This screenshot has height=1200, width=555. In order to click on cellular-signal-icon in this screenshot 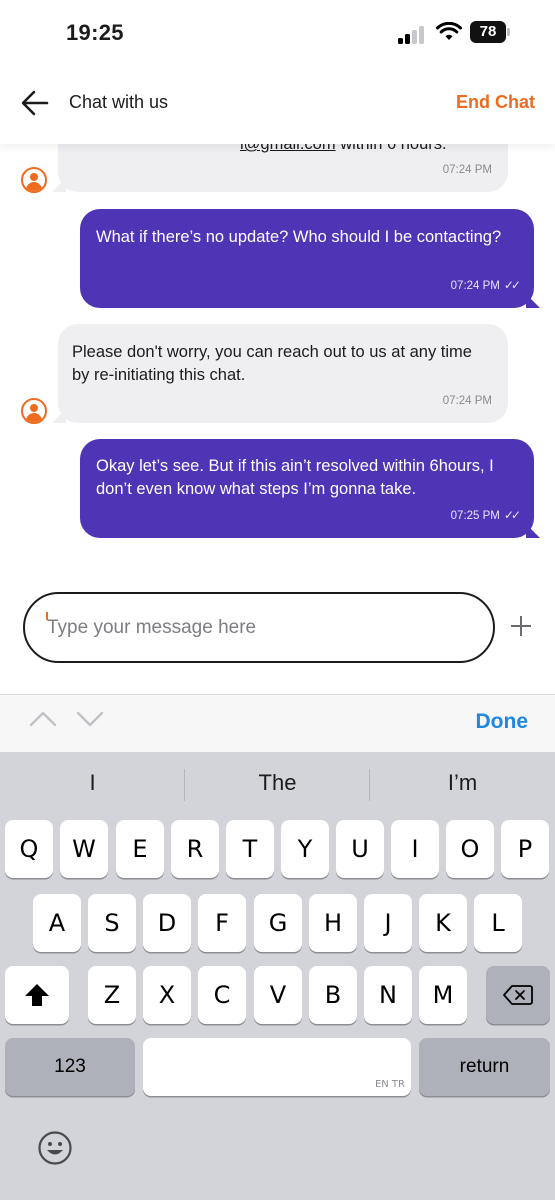, I will do `click(413, 34)`.